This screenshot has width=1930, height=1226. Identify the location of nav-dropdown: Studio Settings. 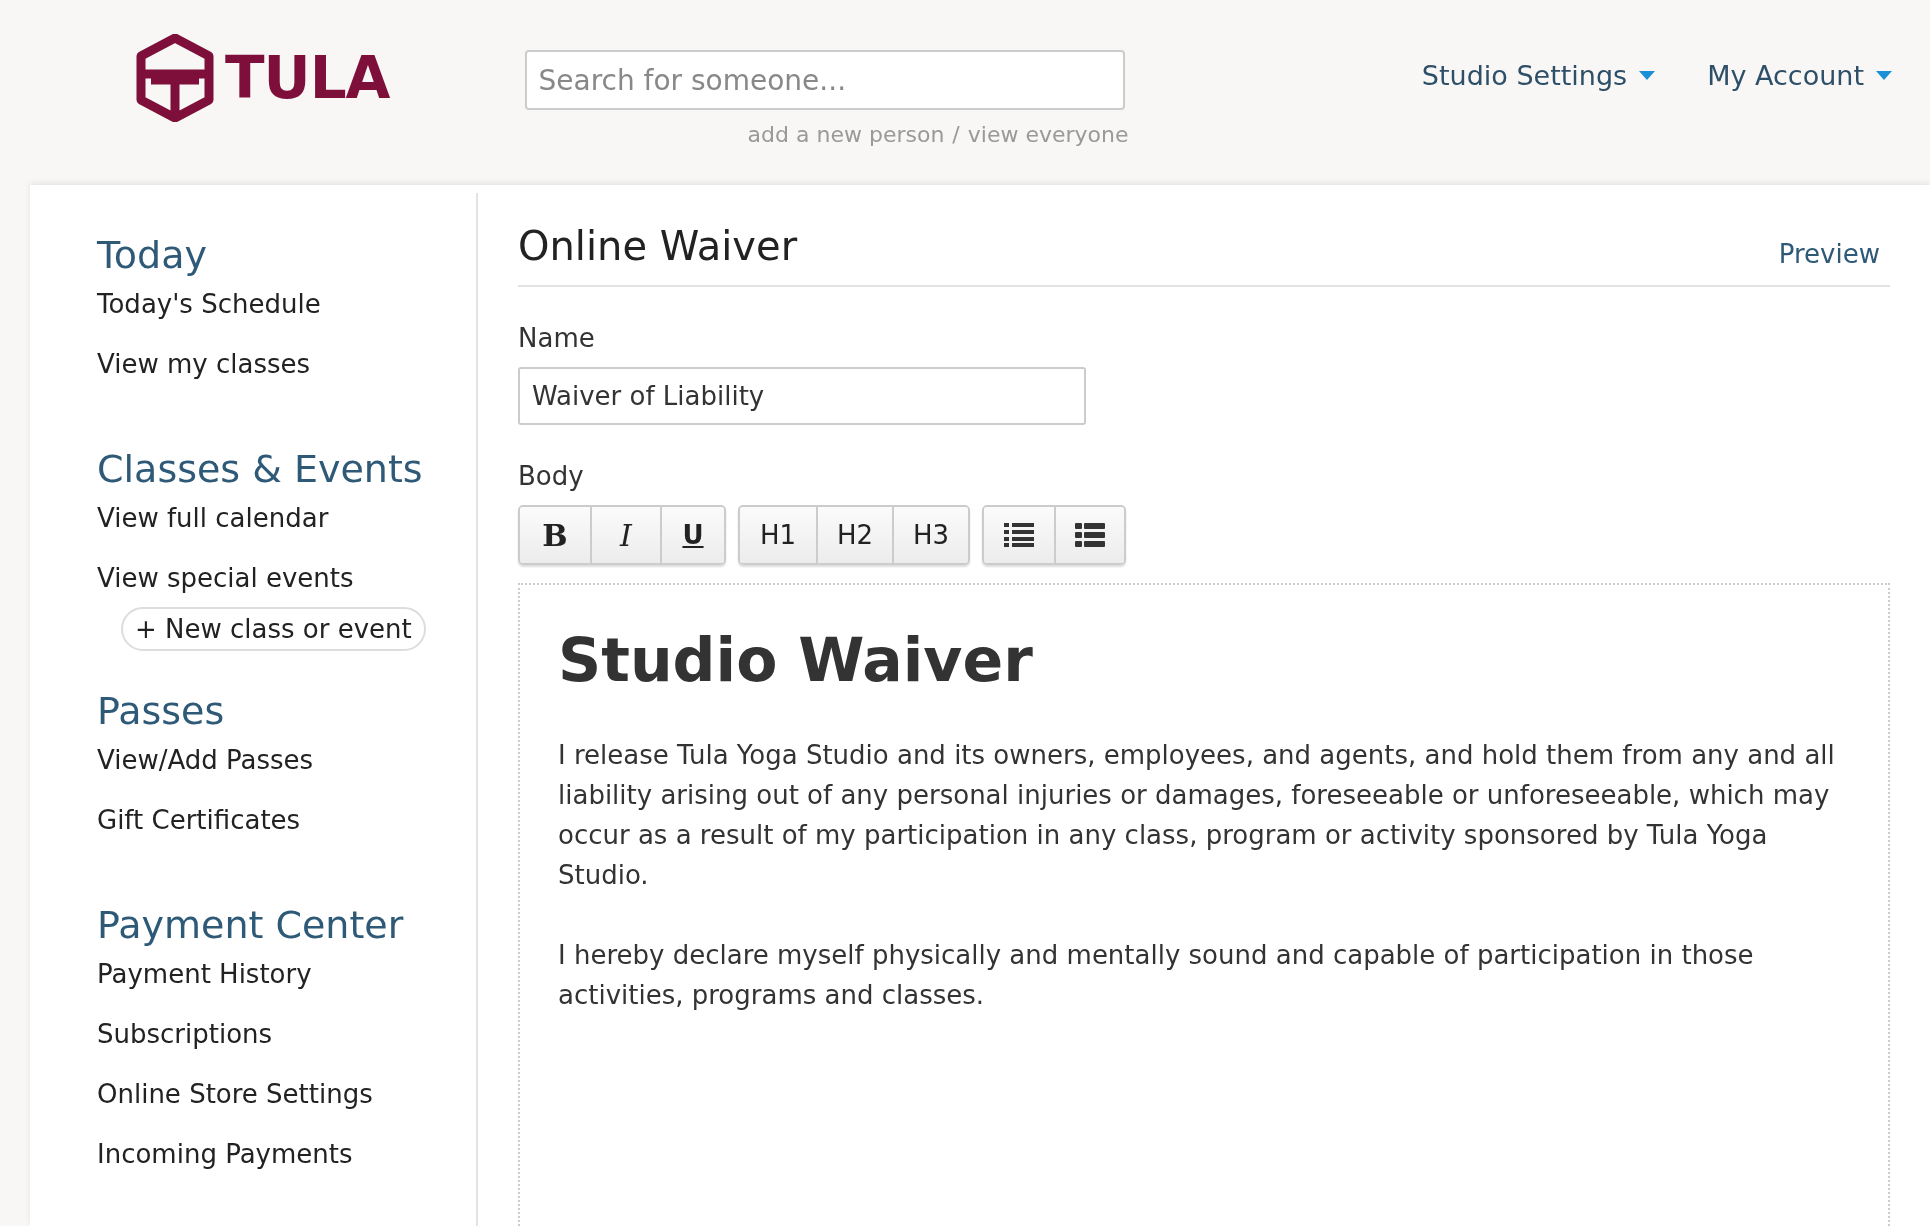
(1538, 75).